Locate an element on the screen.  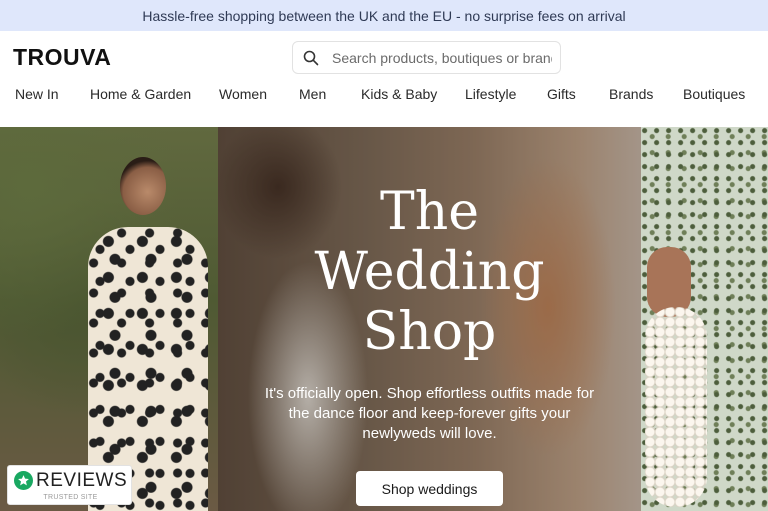
nav-item-kids-baby: Kids & Baby is located at coordinates (399, 94).